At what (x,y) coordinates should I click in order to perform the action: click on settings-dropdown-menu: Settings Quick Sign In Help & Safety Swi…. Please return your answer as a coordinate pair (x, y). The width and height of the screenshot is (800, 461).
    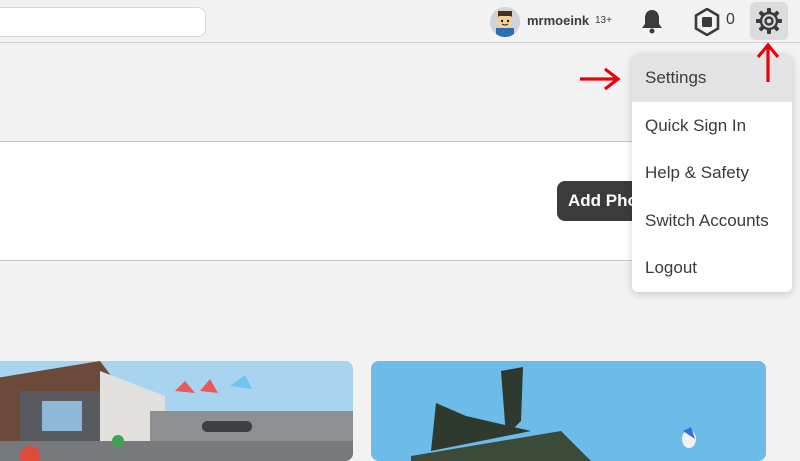
    Looking at the image, I should click on (712, 173).